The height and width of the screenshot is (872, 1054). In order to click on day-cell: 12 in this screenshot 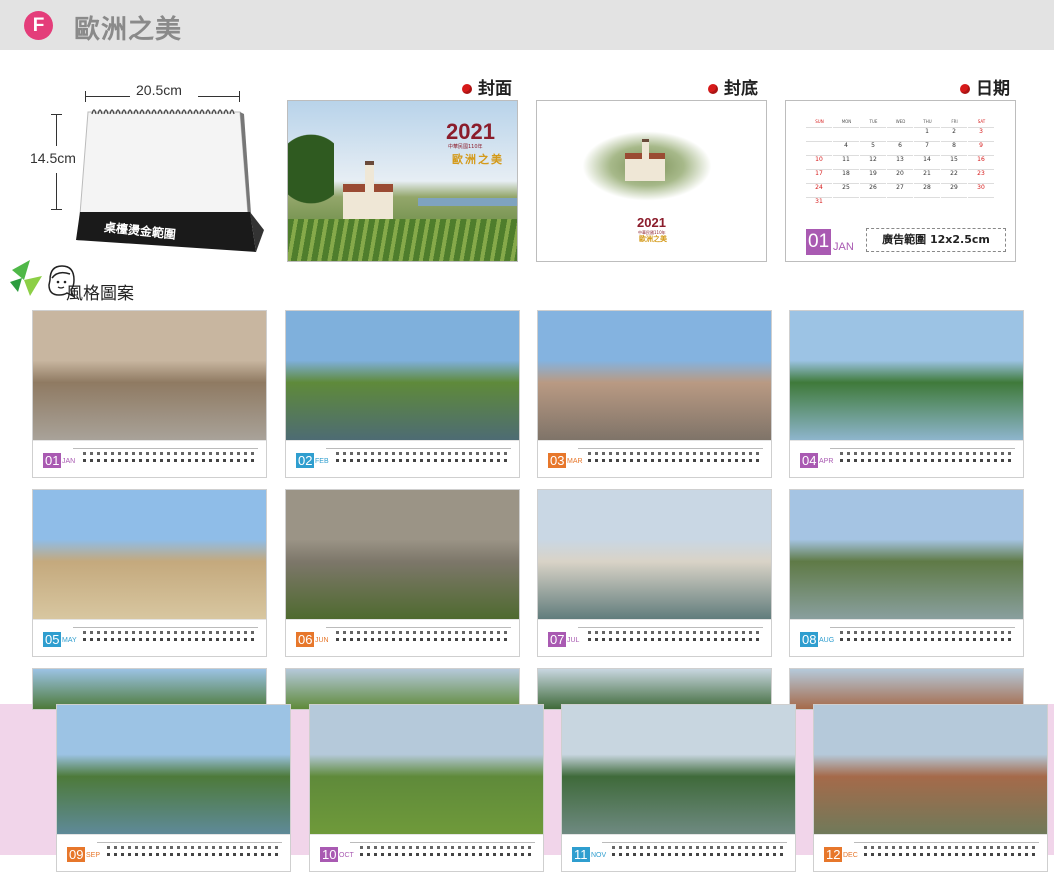, I will do `click(873, 162)`.